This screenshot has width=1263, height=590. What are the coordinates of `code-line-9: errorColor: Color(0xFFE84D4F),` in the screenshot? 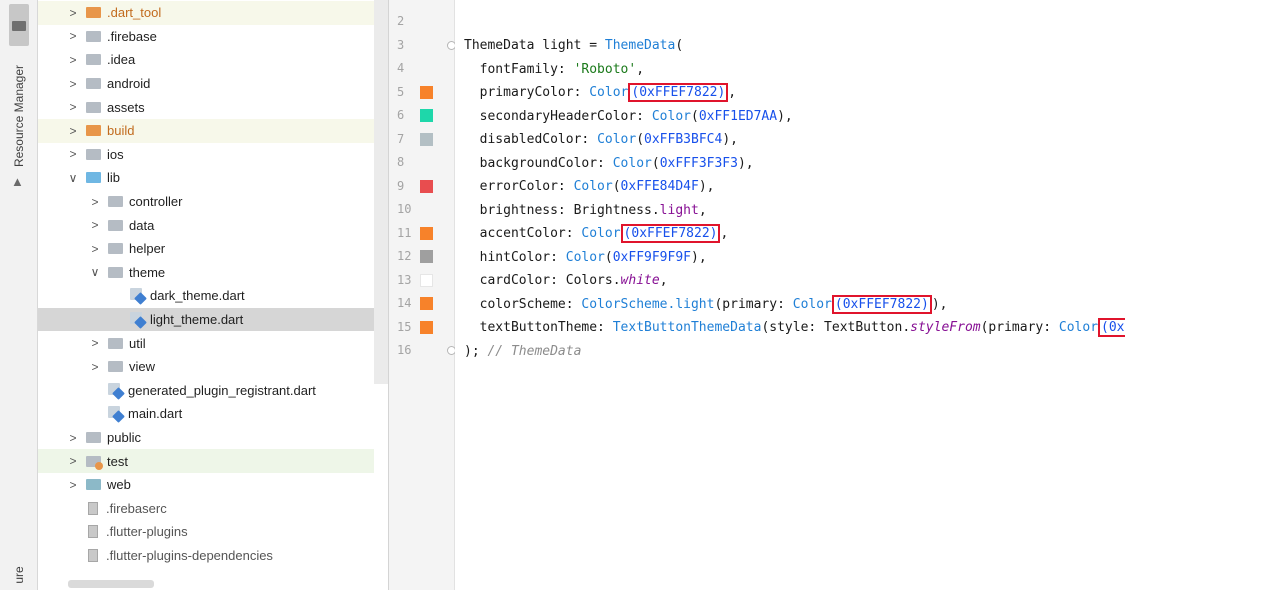 It's located at (589, 186).